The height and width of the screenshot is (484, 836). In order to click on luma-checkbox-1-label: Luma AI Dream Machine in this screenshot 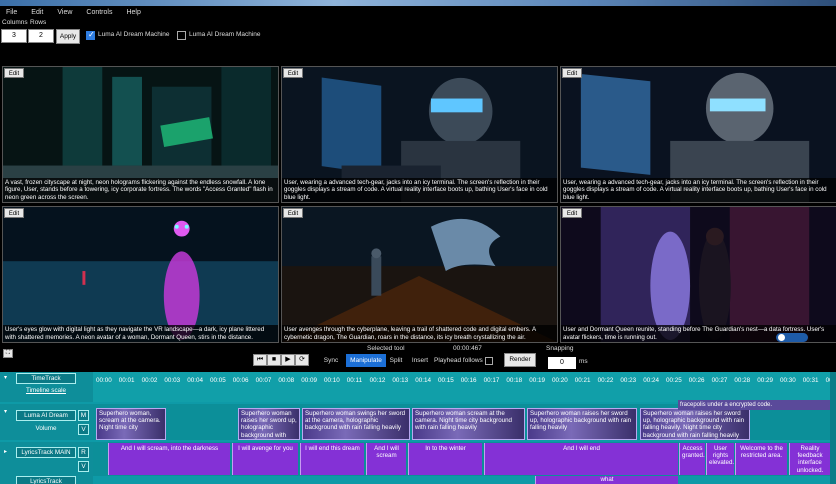, I will do `click(134, 34)`.